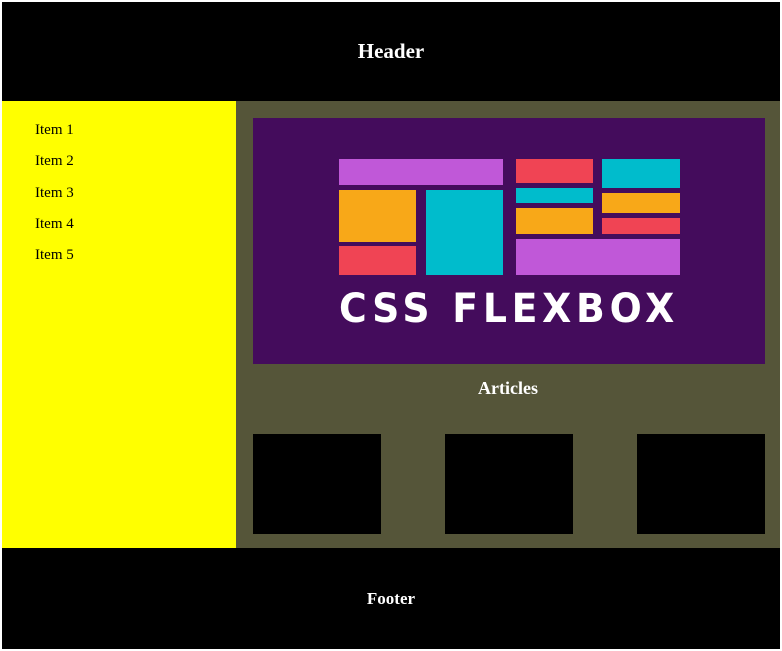 The height and width of the screenshot is (651, 782). I want to click on sidebar-item-2: Item 2, so click(135, 167).